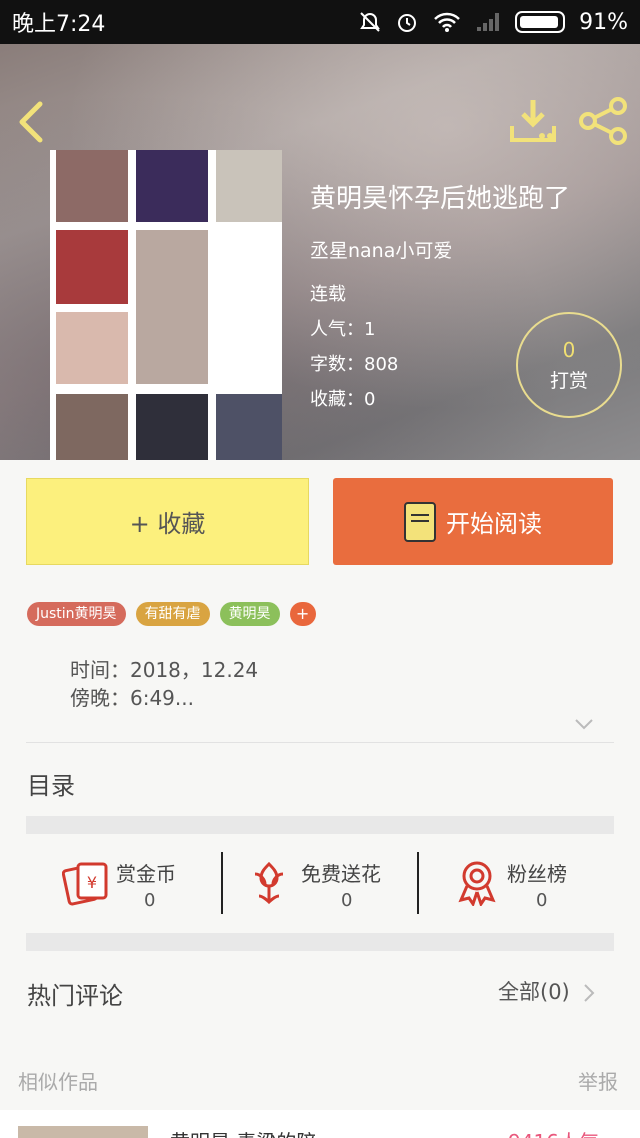 This screenshot has height=1138, width=640. Describe the element at coordinates (75, 996) in the screenshot. I see `hot-comments-title: 热门评论` at that location.